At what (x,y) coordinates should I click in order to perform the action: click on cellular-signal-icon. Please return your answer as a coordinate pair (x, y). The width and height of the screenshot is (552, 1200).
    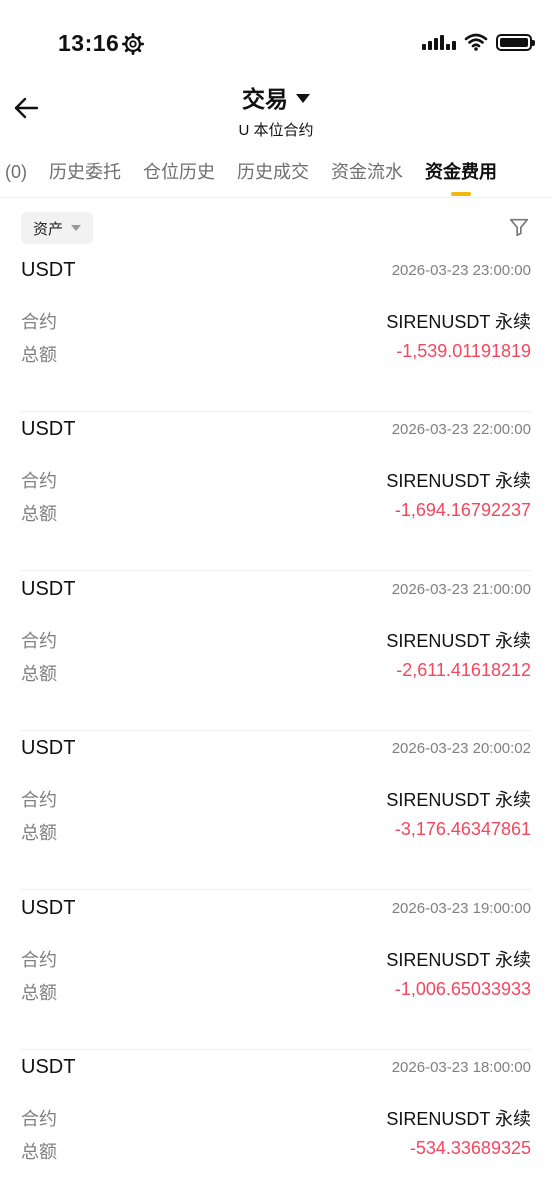
    Looking at the image, I should click on (439, 42).